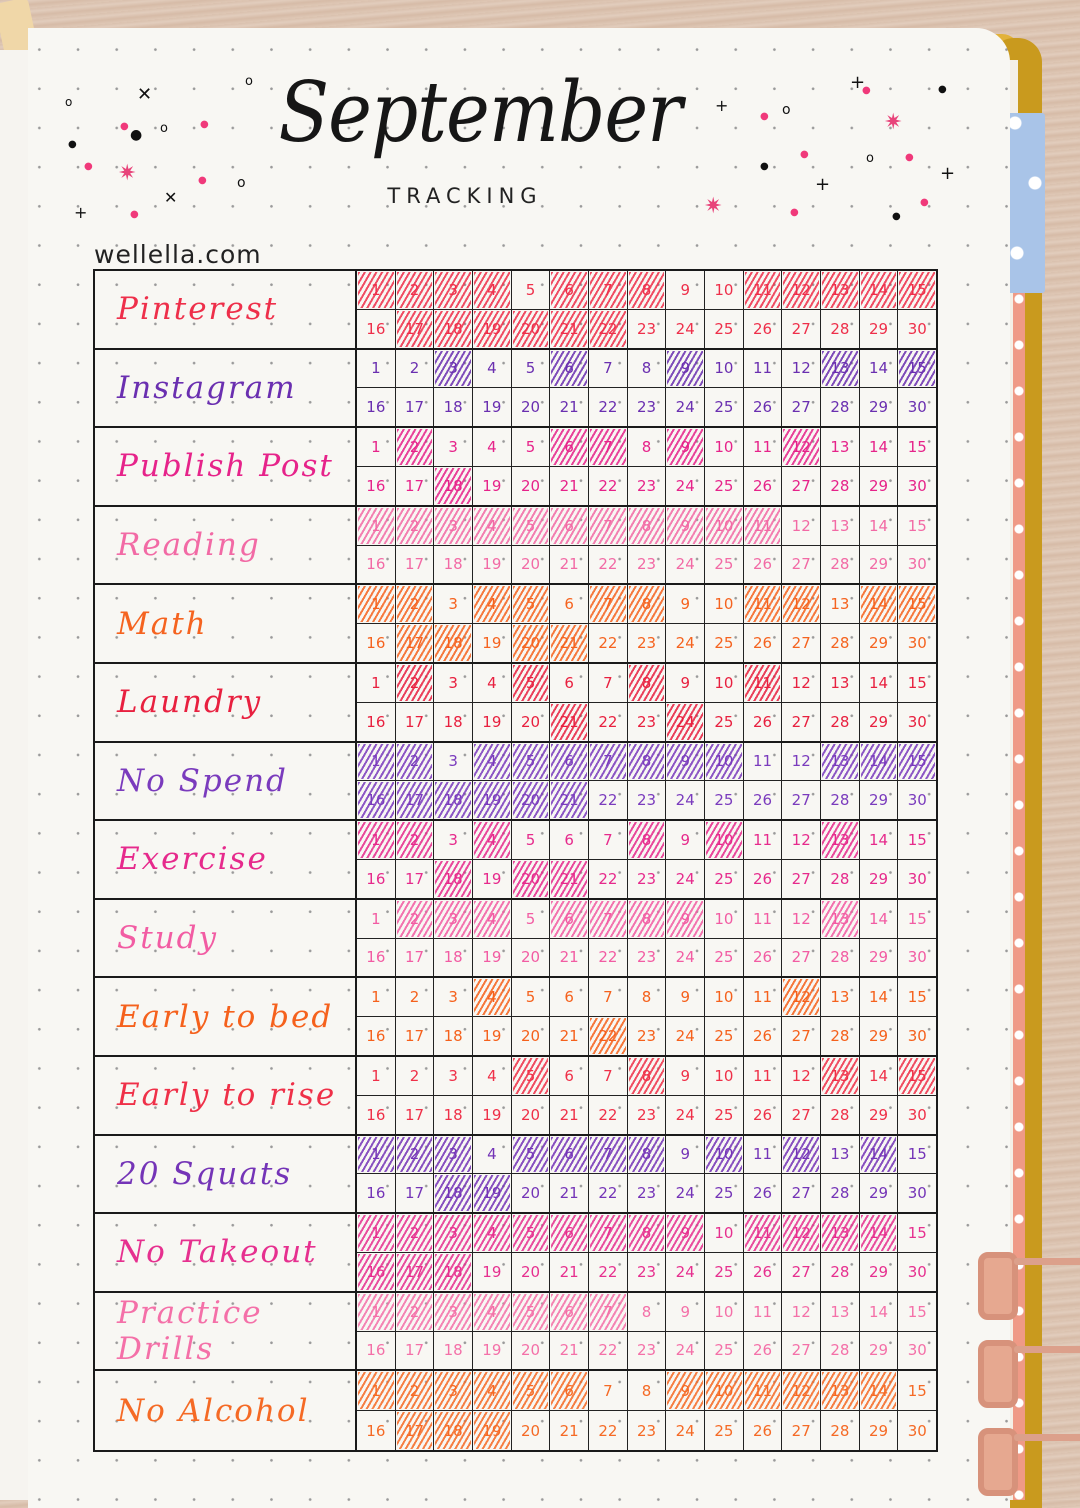 This screenshot has width=1080, height=1508. Describe the element at coordinates (492, 447) in the screenshot. I see `day-cell: 4` at that location.